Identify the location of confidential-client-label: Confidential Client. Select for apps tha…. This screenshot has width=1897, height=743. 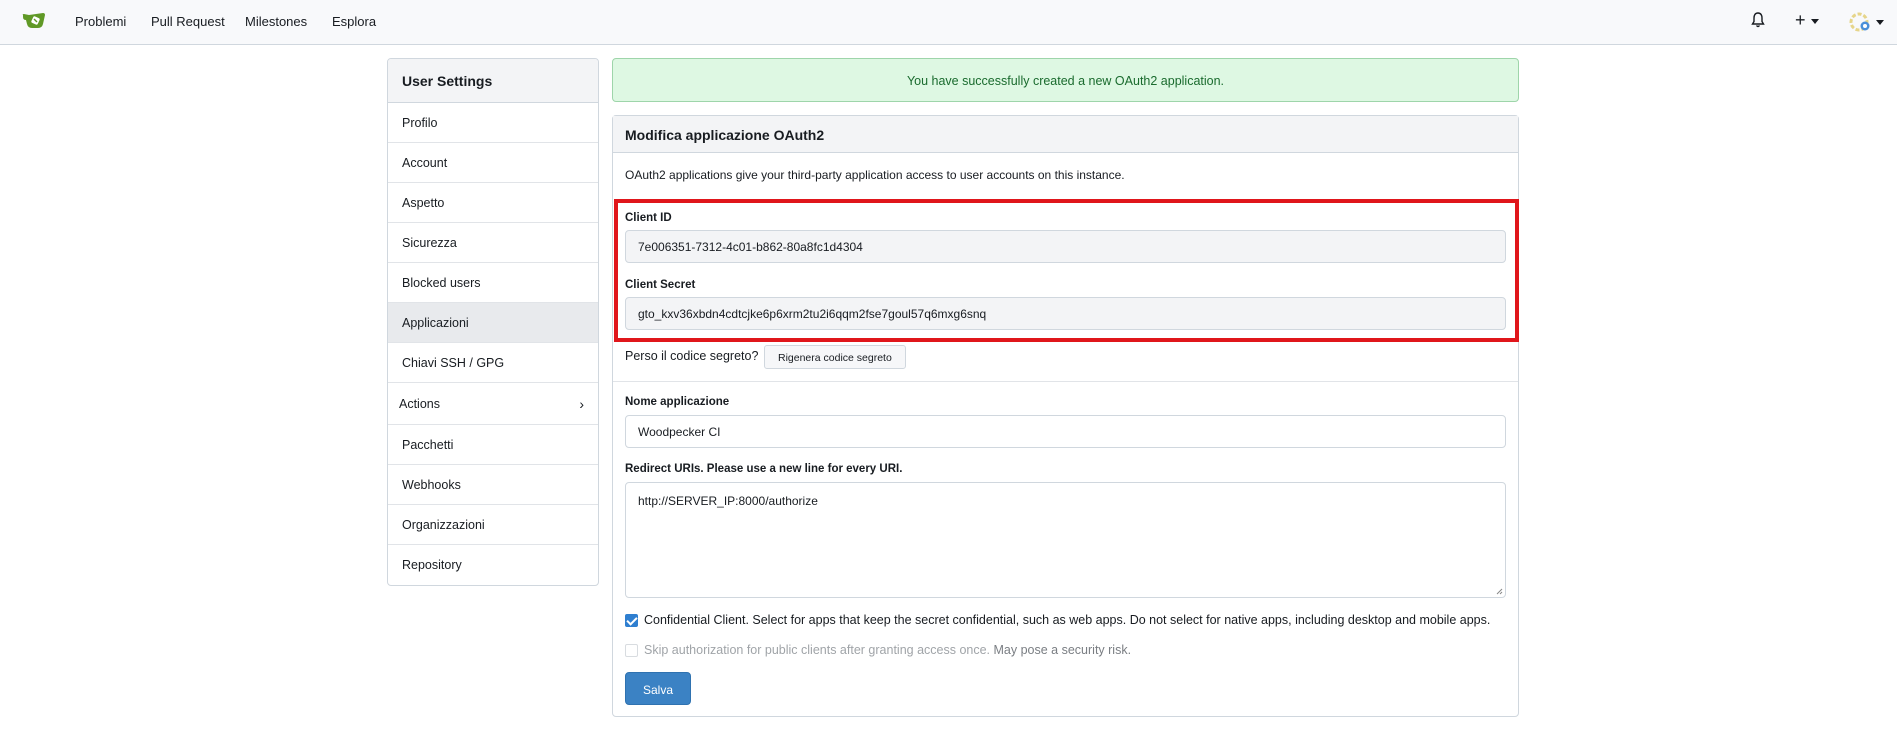
(1067, 620).